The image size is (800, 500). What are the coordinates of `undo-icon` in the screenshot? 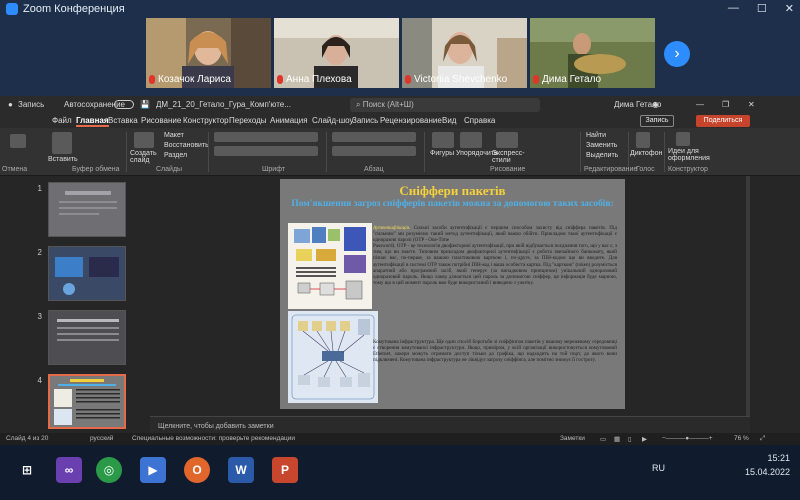 It's located at (18, 141).